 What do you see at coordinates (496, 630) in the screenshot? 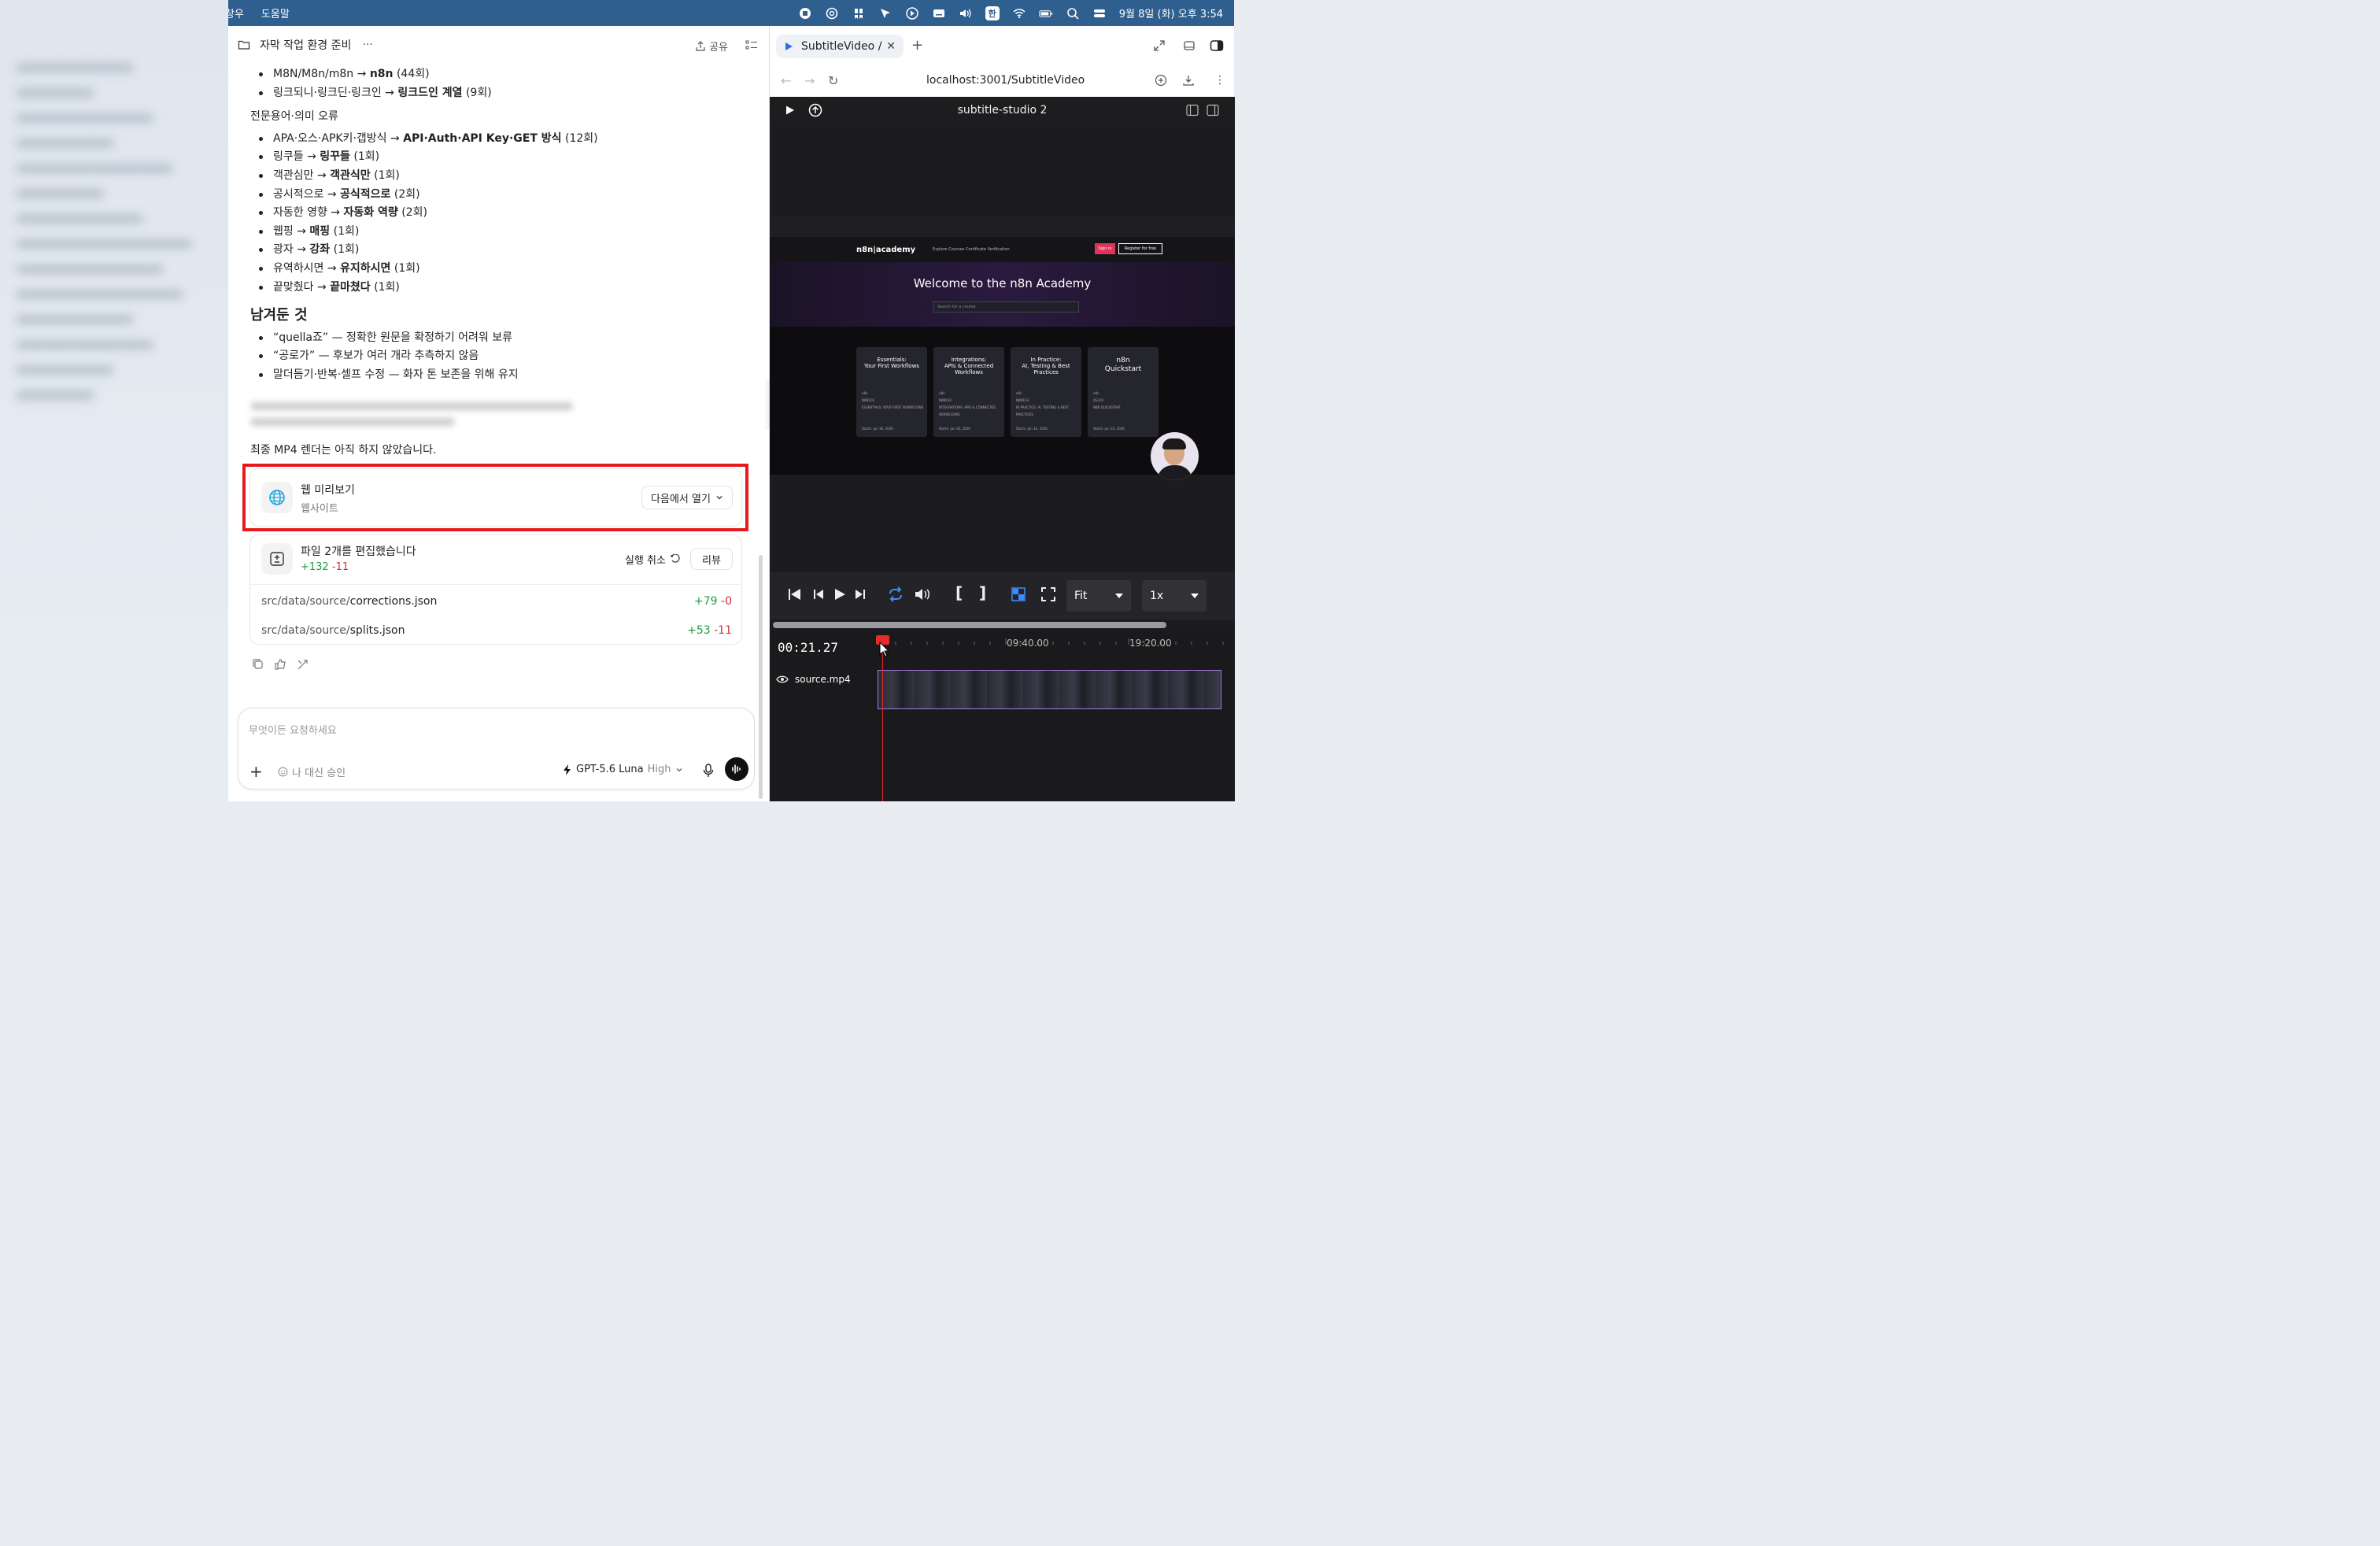
I see `file-row: src/data/source/splits.json +53 -11` at bounding box center [496, 630].